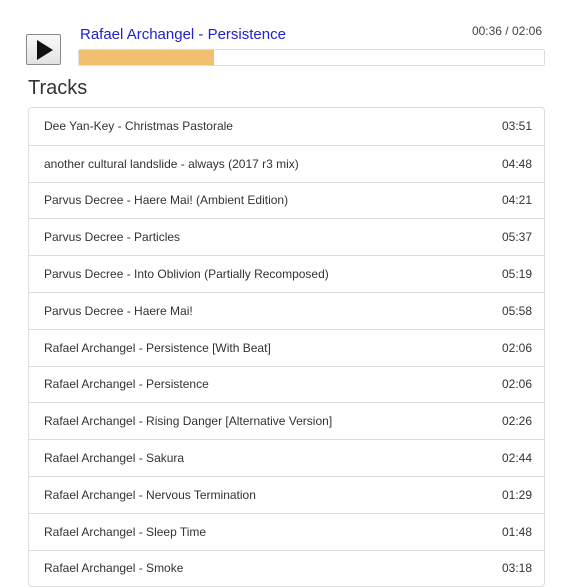 The image size is (573, 587). What do you see at coordinates (114, 458) in the screenshot?
I see `track-name: Rafael Archangel - Sakura` at bounding box center [114, 458].